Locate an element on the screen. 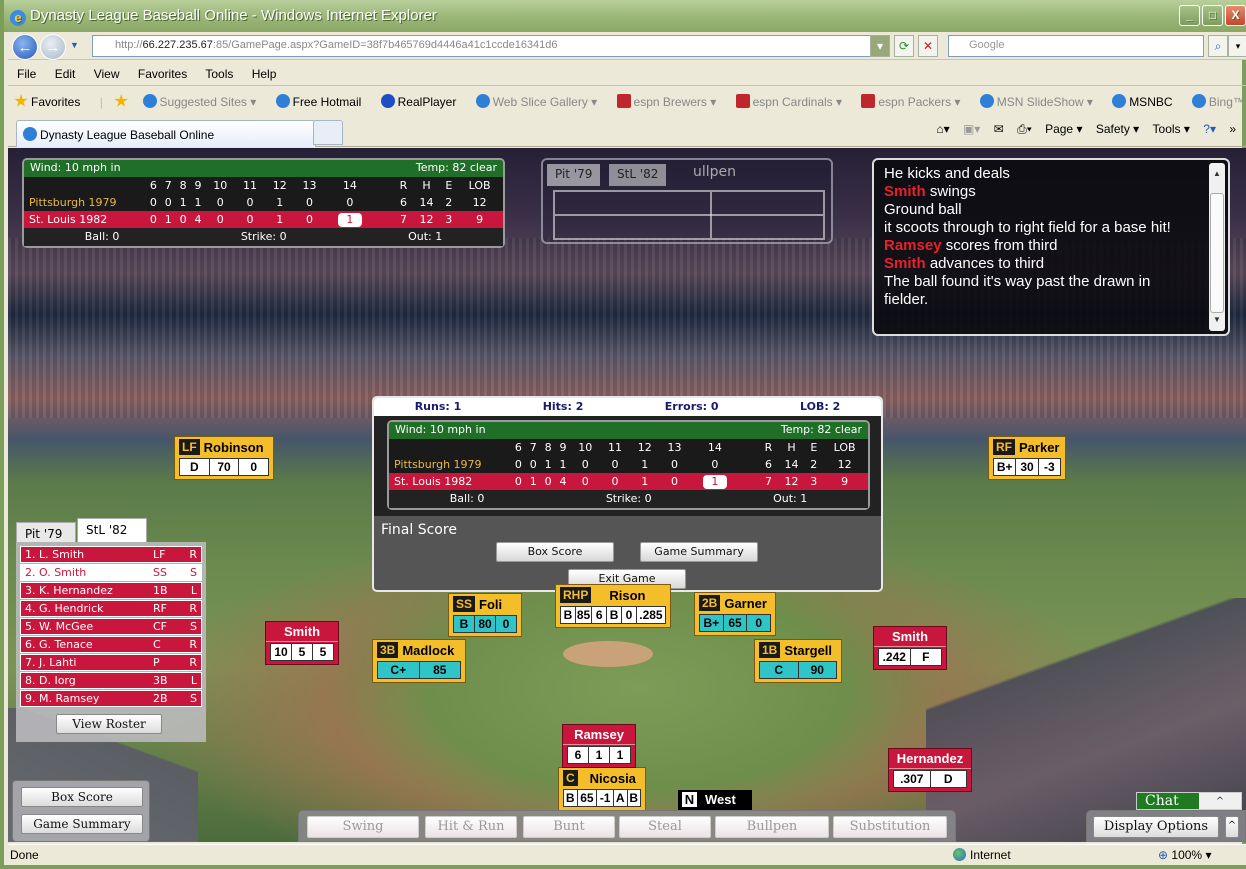  safety-menu: Safety ▾ is located at coordinates (1117, 129).